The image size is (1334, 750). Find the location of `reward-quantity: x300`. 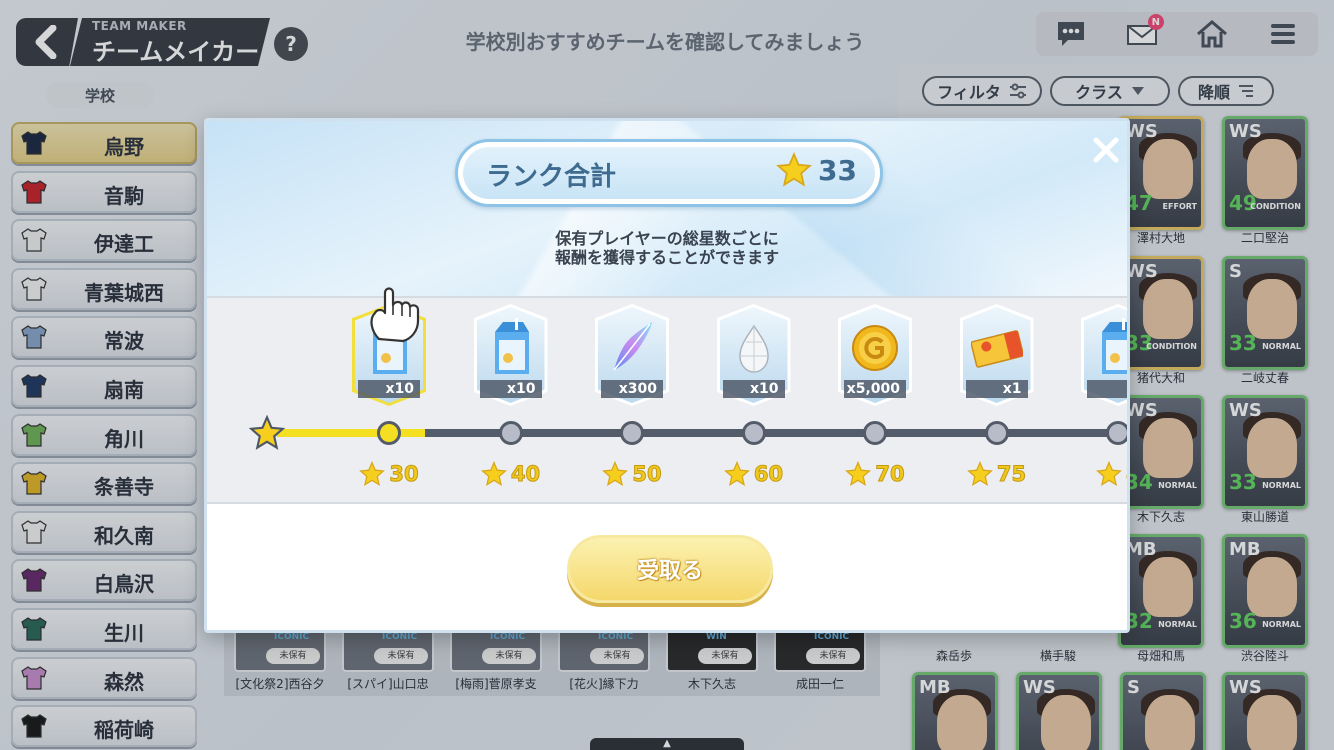

reward-quantity: x300 is located at coordinates (632, 389).